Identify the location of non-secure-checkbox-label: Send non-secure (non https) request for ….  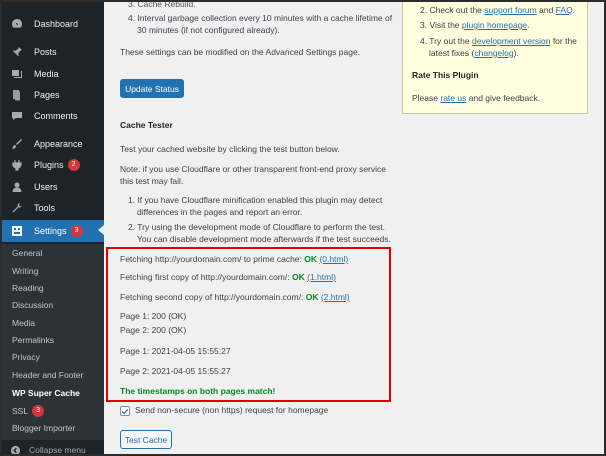
(232, 410).